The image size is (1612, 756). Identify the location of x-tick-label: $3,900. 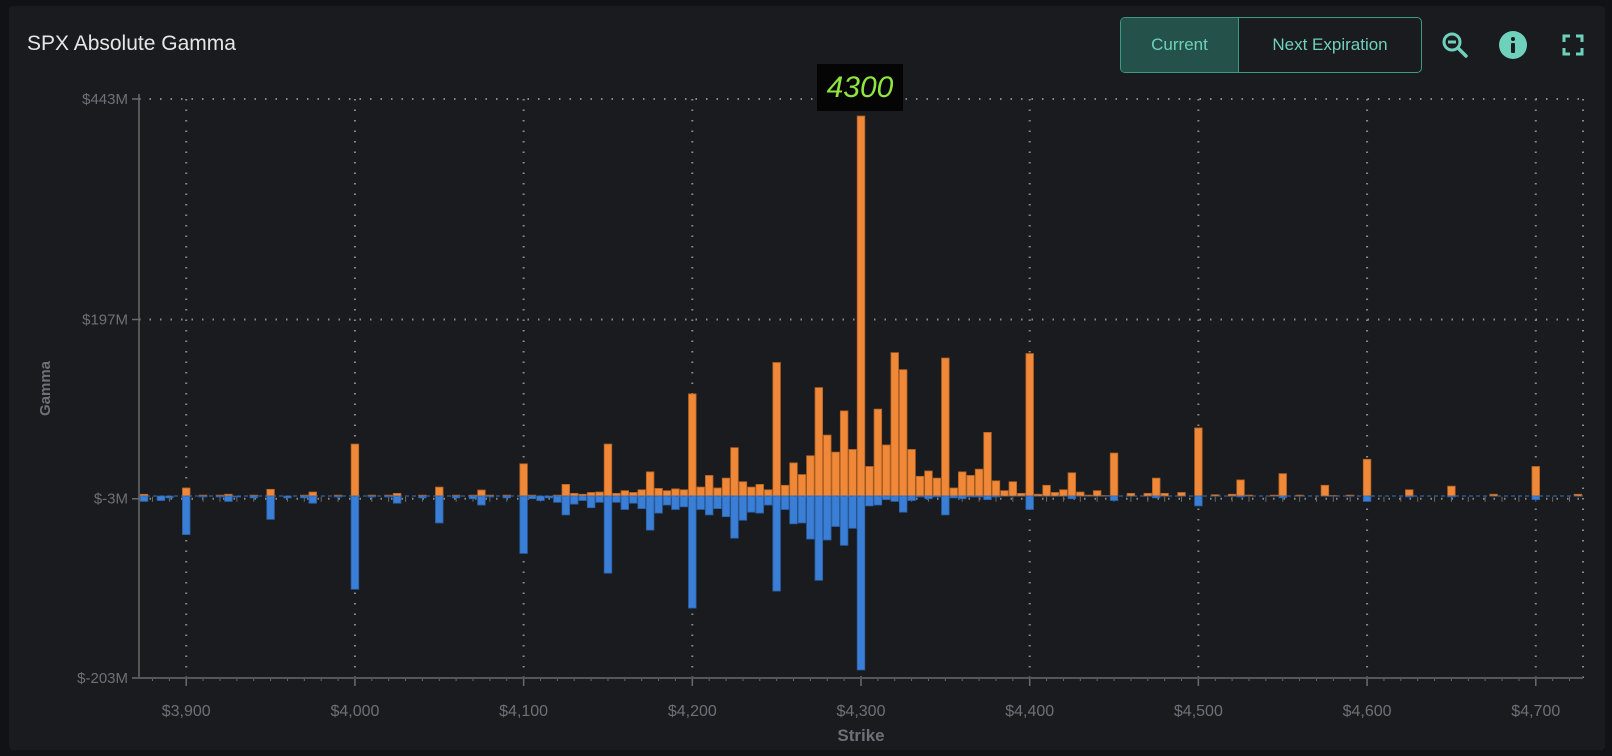
(186, 711).